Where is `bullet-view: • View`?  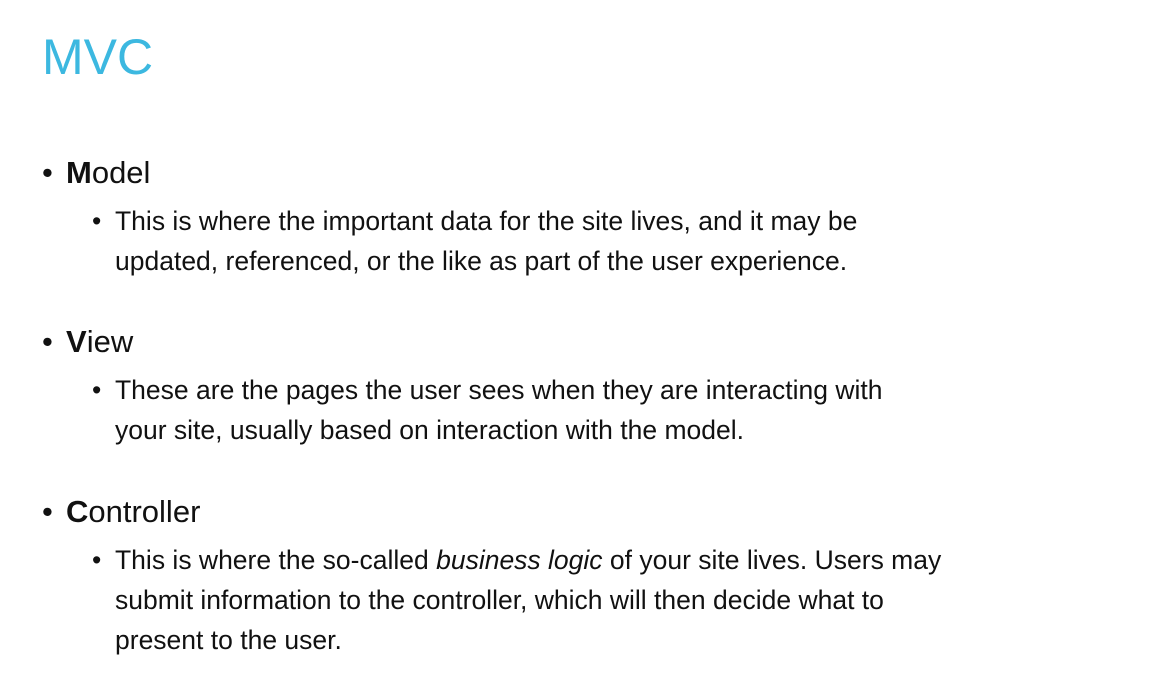 bullet-view: • View is located at coordinates (87, 342).